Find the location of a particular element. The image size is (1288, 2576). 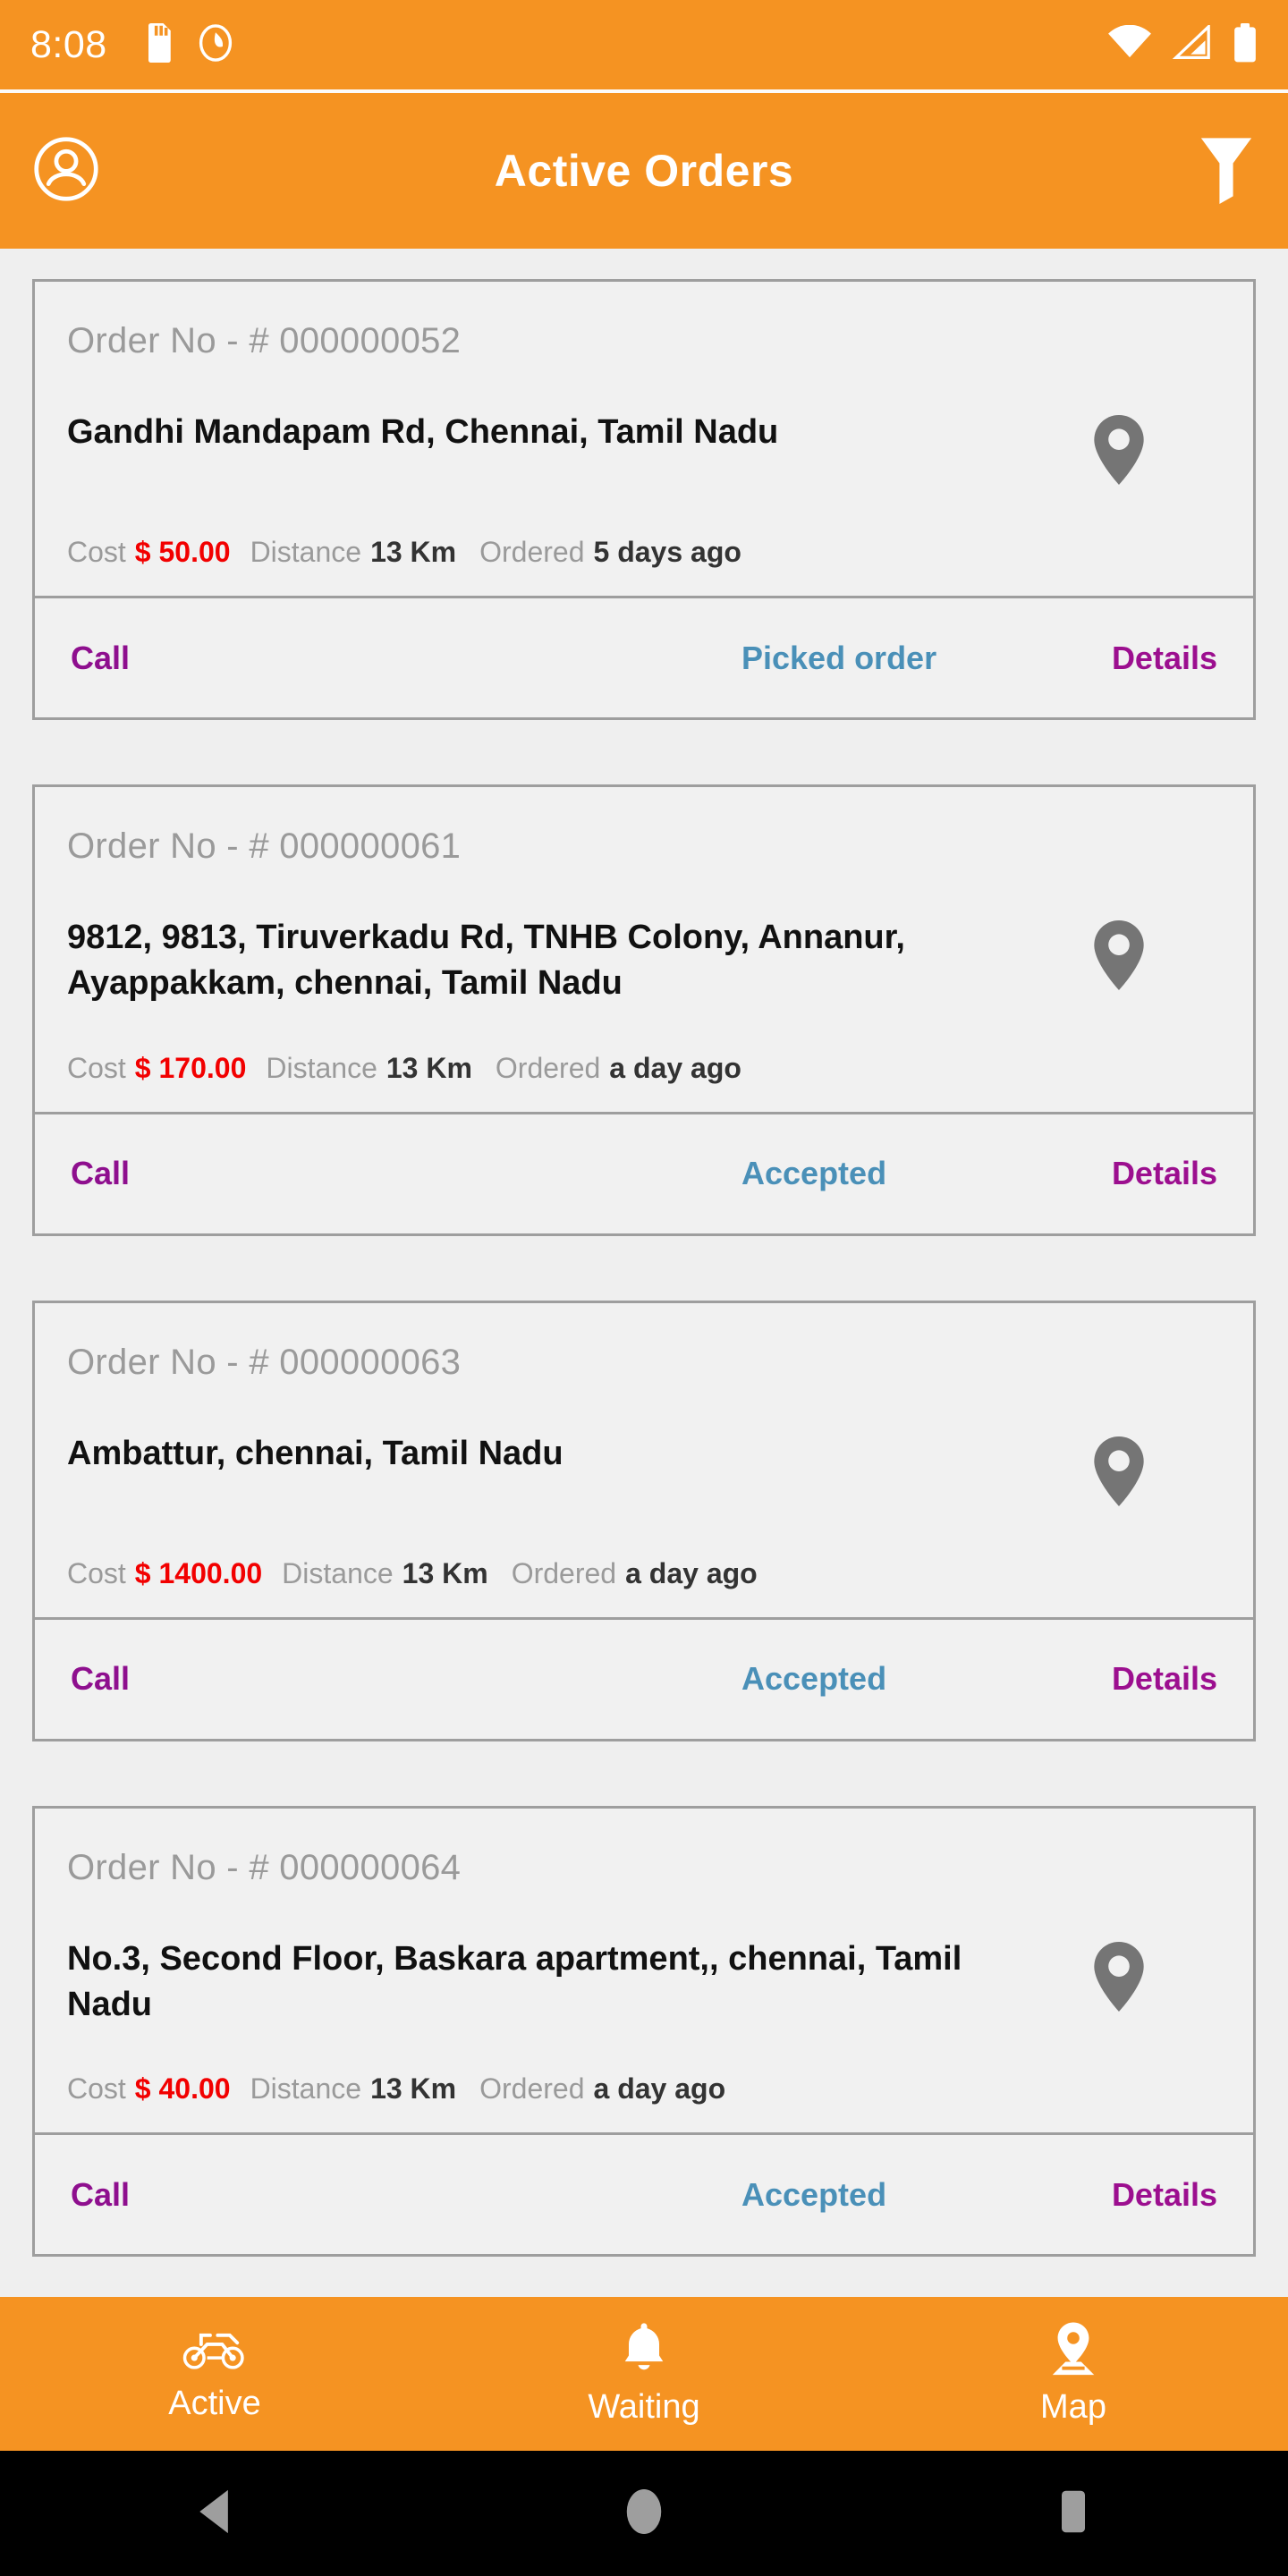

battery-icon is located at coordinates (1245, 44).